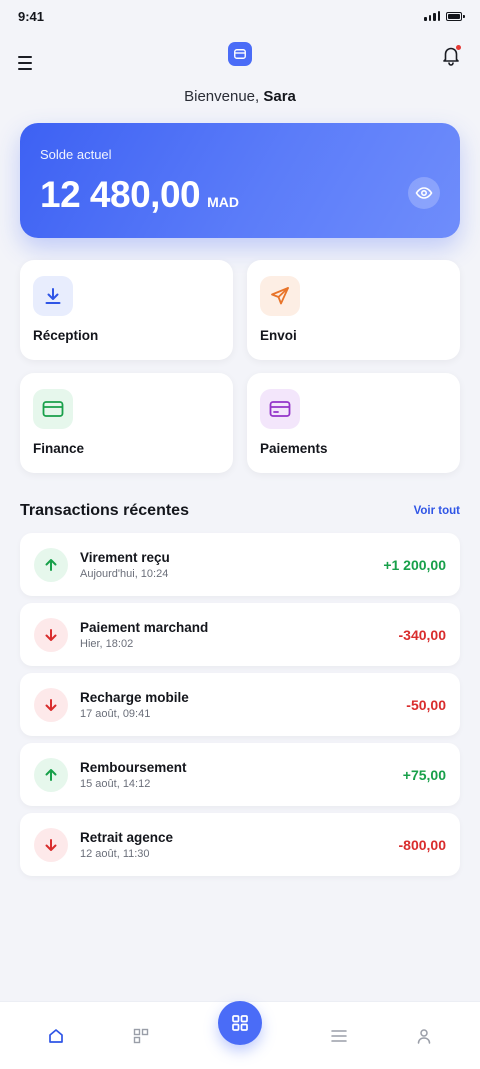  I want to click on balance-row: 12 480,00 MAD, so click(240, 195).